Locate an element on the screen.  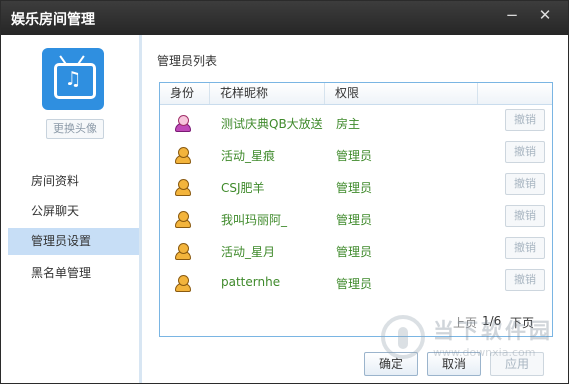
admin-list-title: 管理员列表 is located at coordinates (187, 61).